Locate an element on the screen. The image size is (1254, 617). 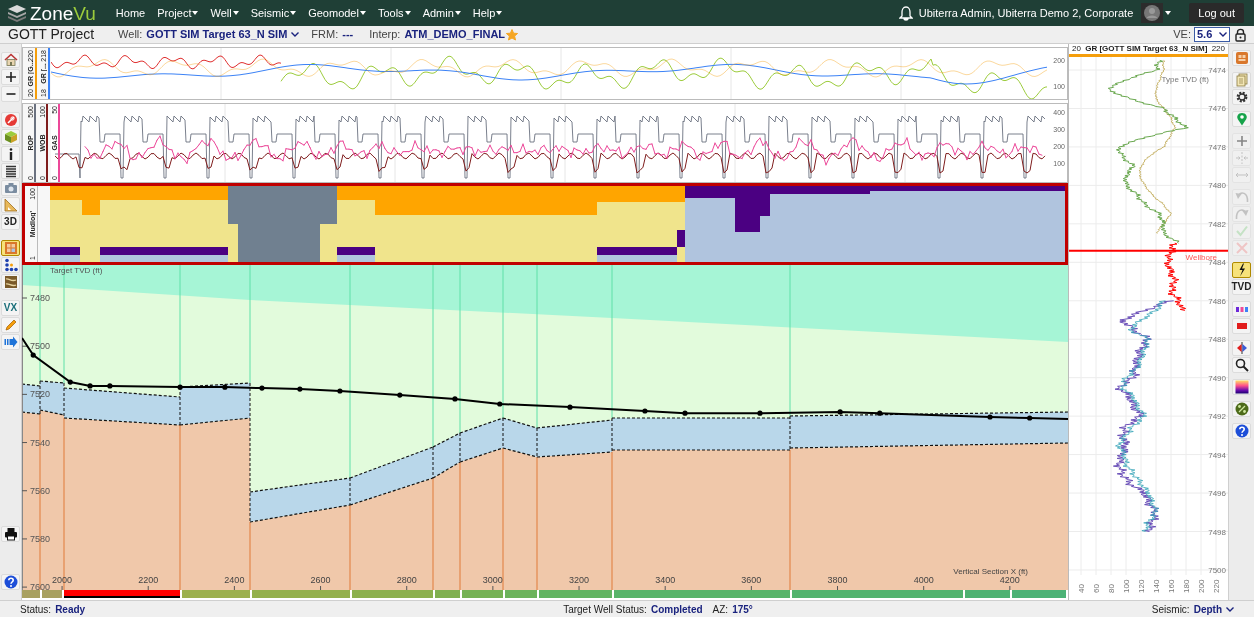
x-axis-tick: 2600 is located at coordinates (320, 582).